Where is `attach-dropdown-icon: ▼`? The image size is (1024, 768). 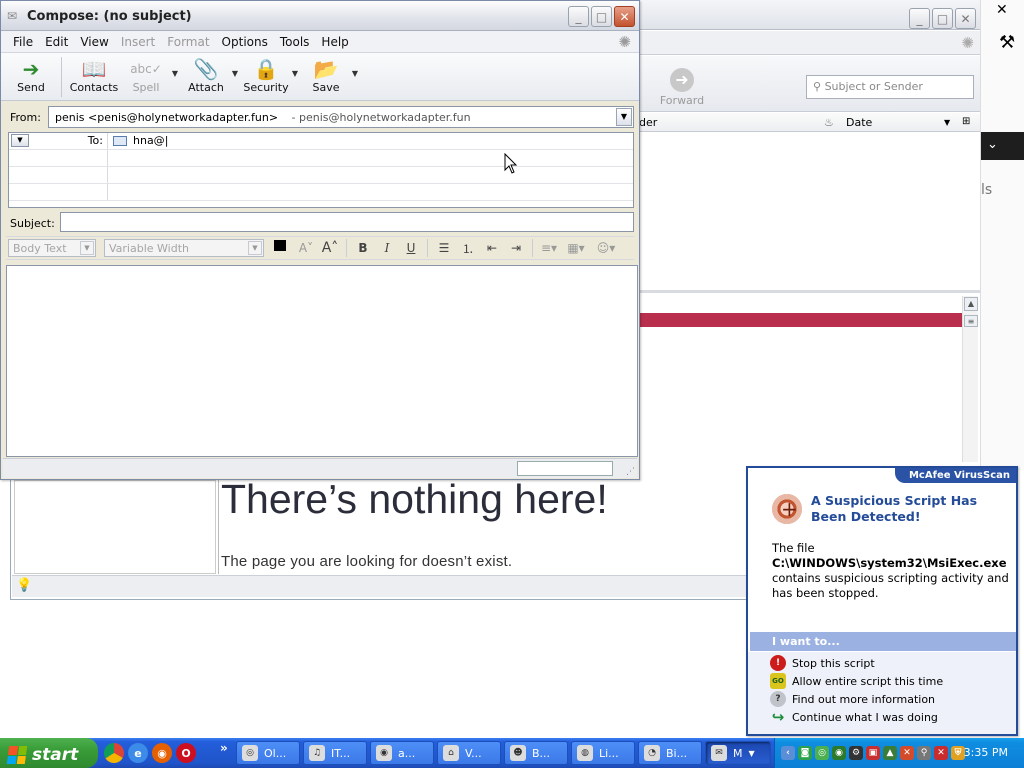 attach-dropdown-icon: ▼ is located at coordinates (235, 73).